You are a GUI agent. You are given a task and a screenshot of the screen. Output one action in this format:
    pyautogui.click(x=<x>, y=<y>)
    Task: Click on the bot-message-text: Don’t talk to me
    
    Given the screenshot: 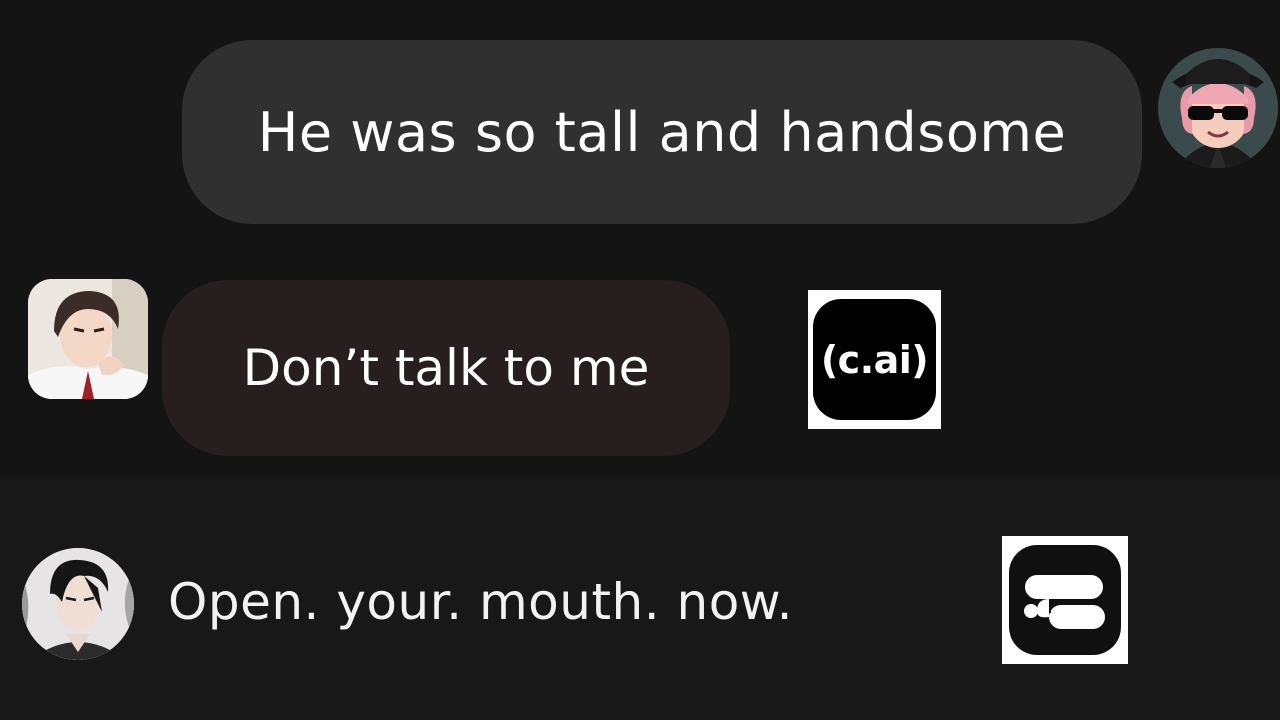 What is the action you would take?
    pyautogui.click(x=446, y=368)
    